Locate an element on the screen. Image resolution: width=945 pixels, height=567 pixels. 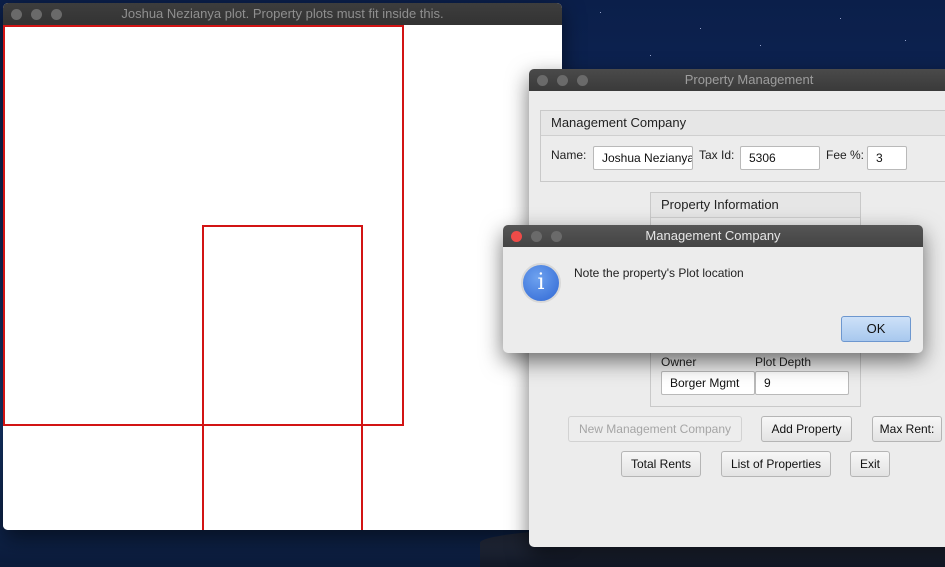
owner-field: Borger Mgmt is located at coordinates (708, 383).